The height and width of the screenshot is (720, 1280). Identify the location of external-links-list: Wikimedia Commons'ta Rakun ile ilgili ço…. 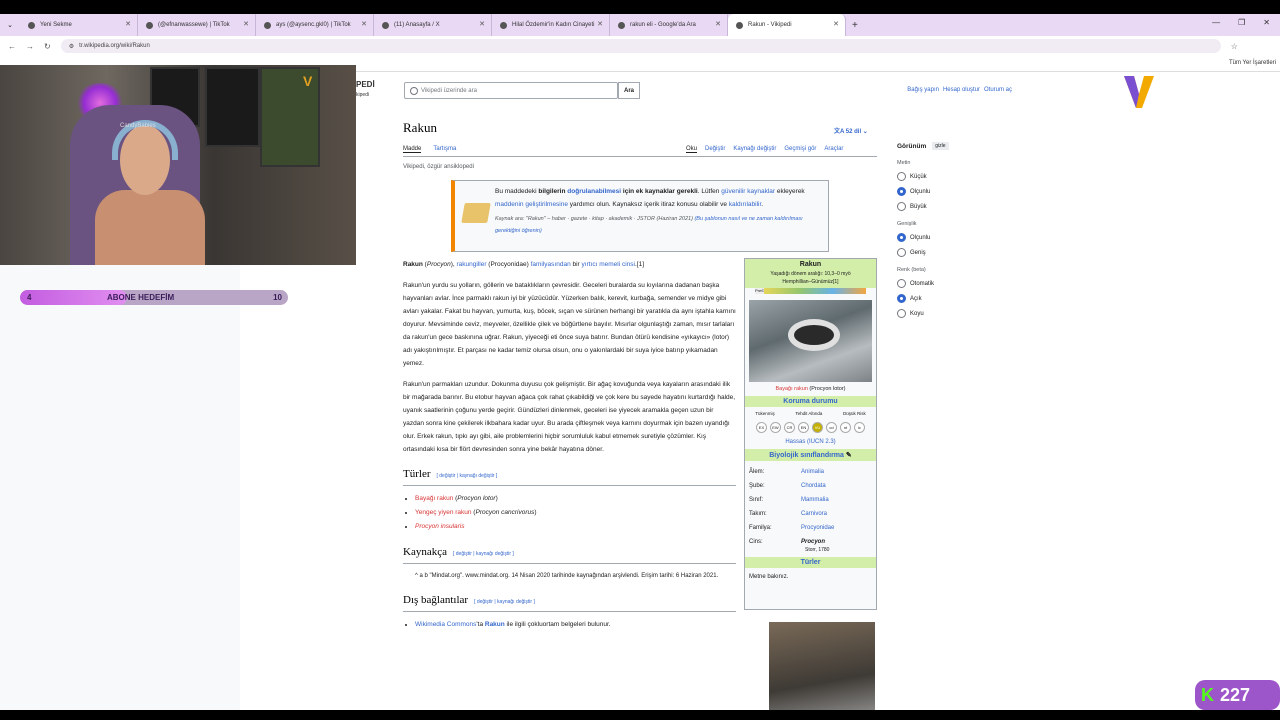
(575, 625).